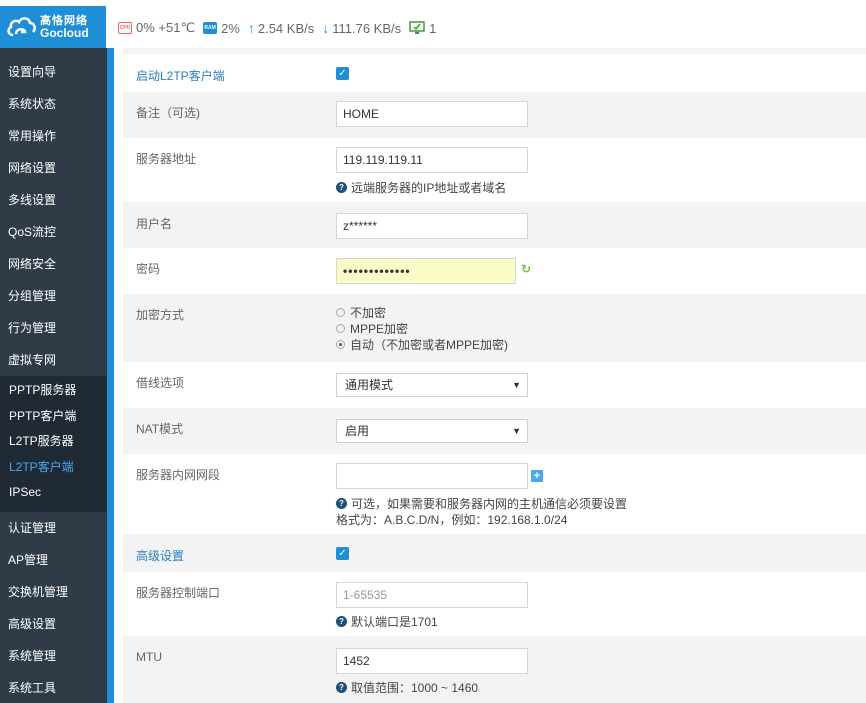 This screenshot has height=703, width=866. Describe the element at coordinates (53, 200) in the screenshot. I see `sidebar-item: 多线设置` at that location.